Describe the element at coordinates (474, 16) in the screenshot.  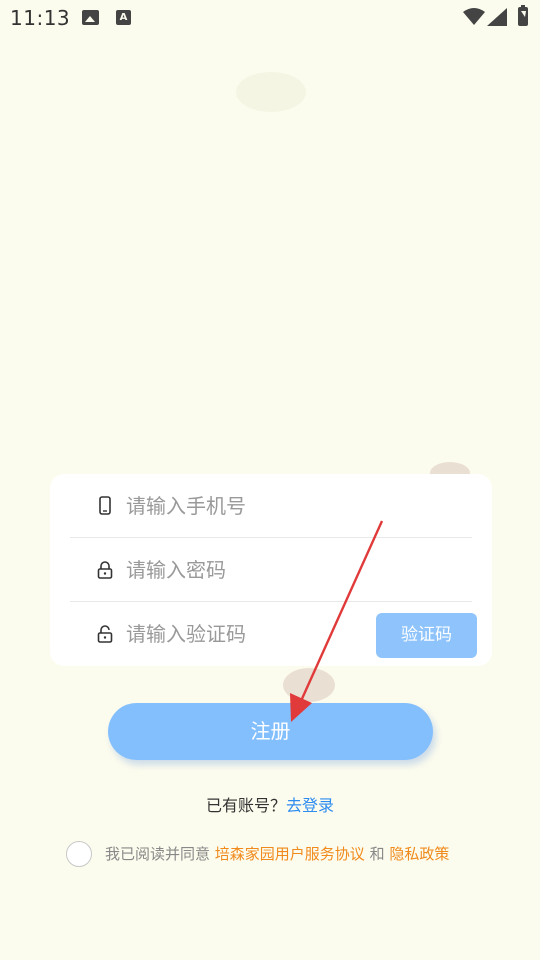
I see `wifi-icon` at that location.